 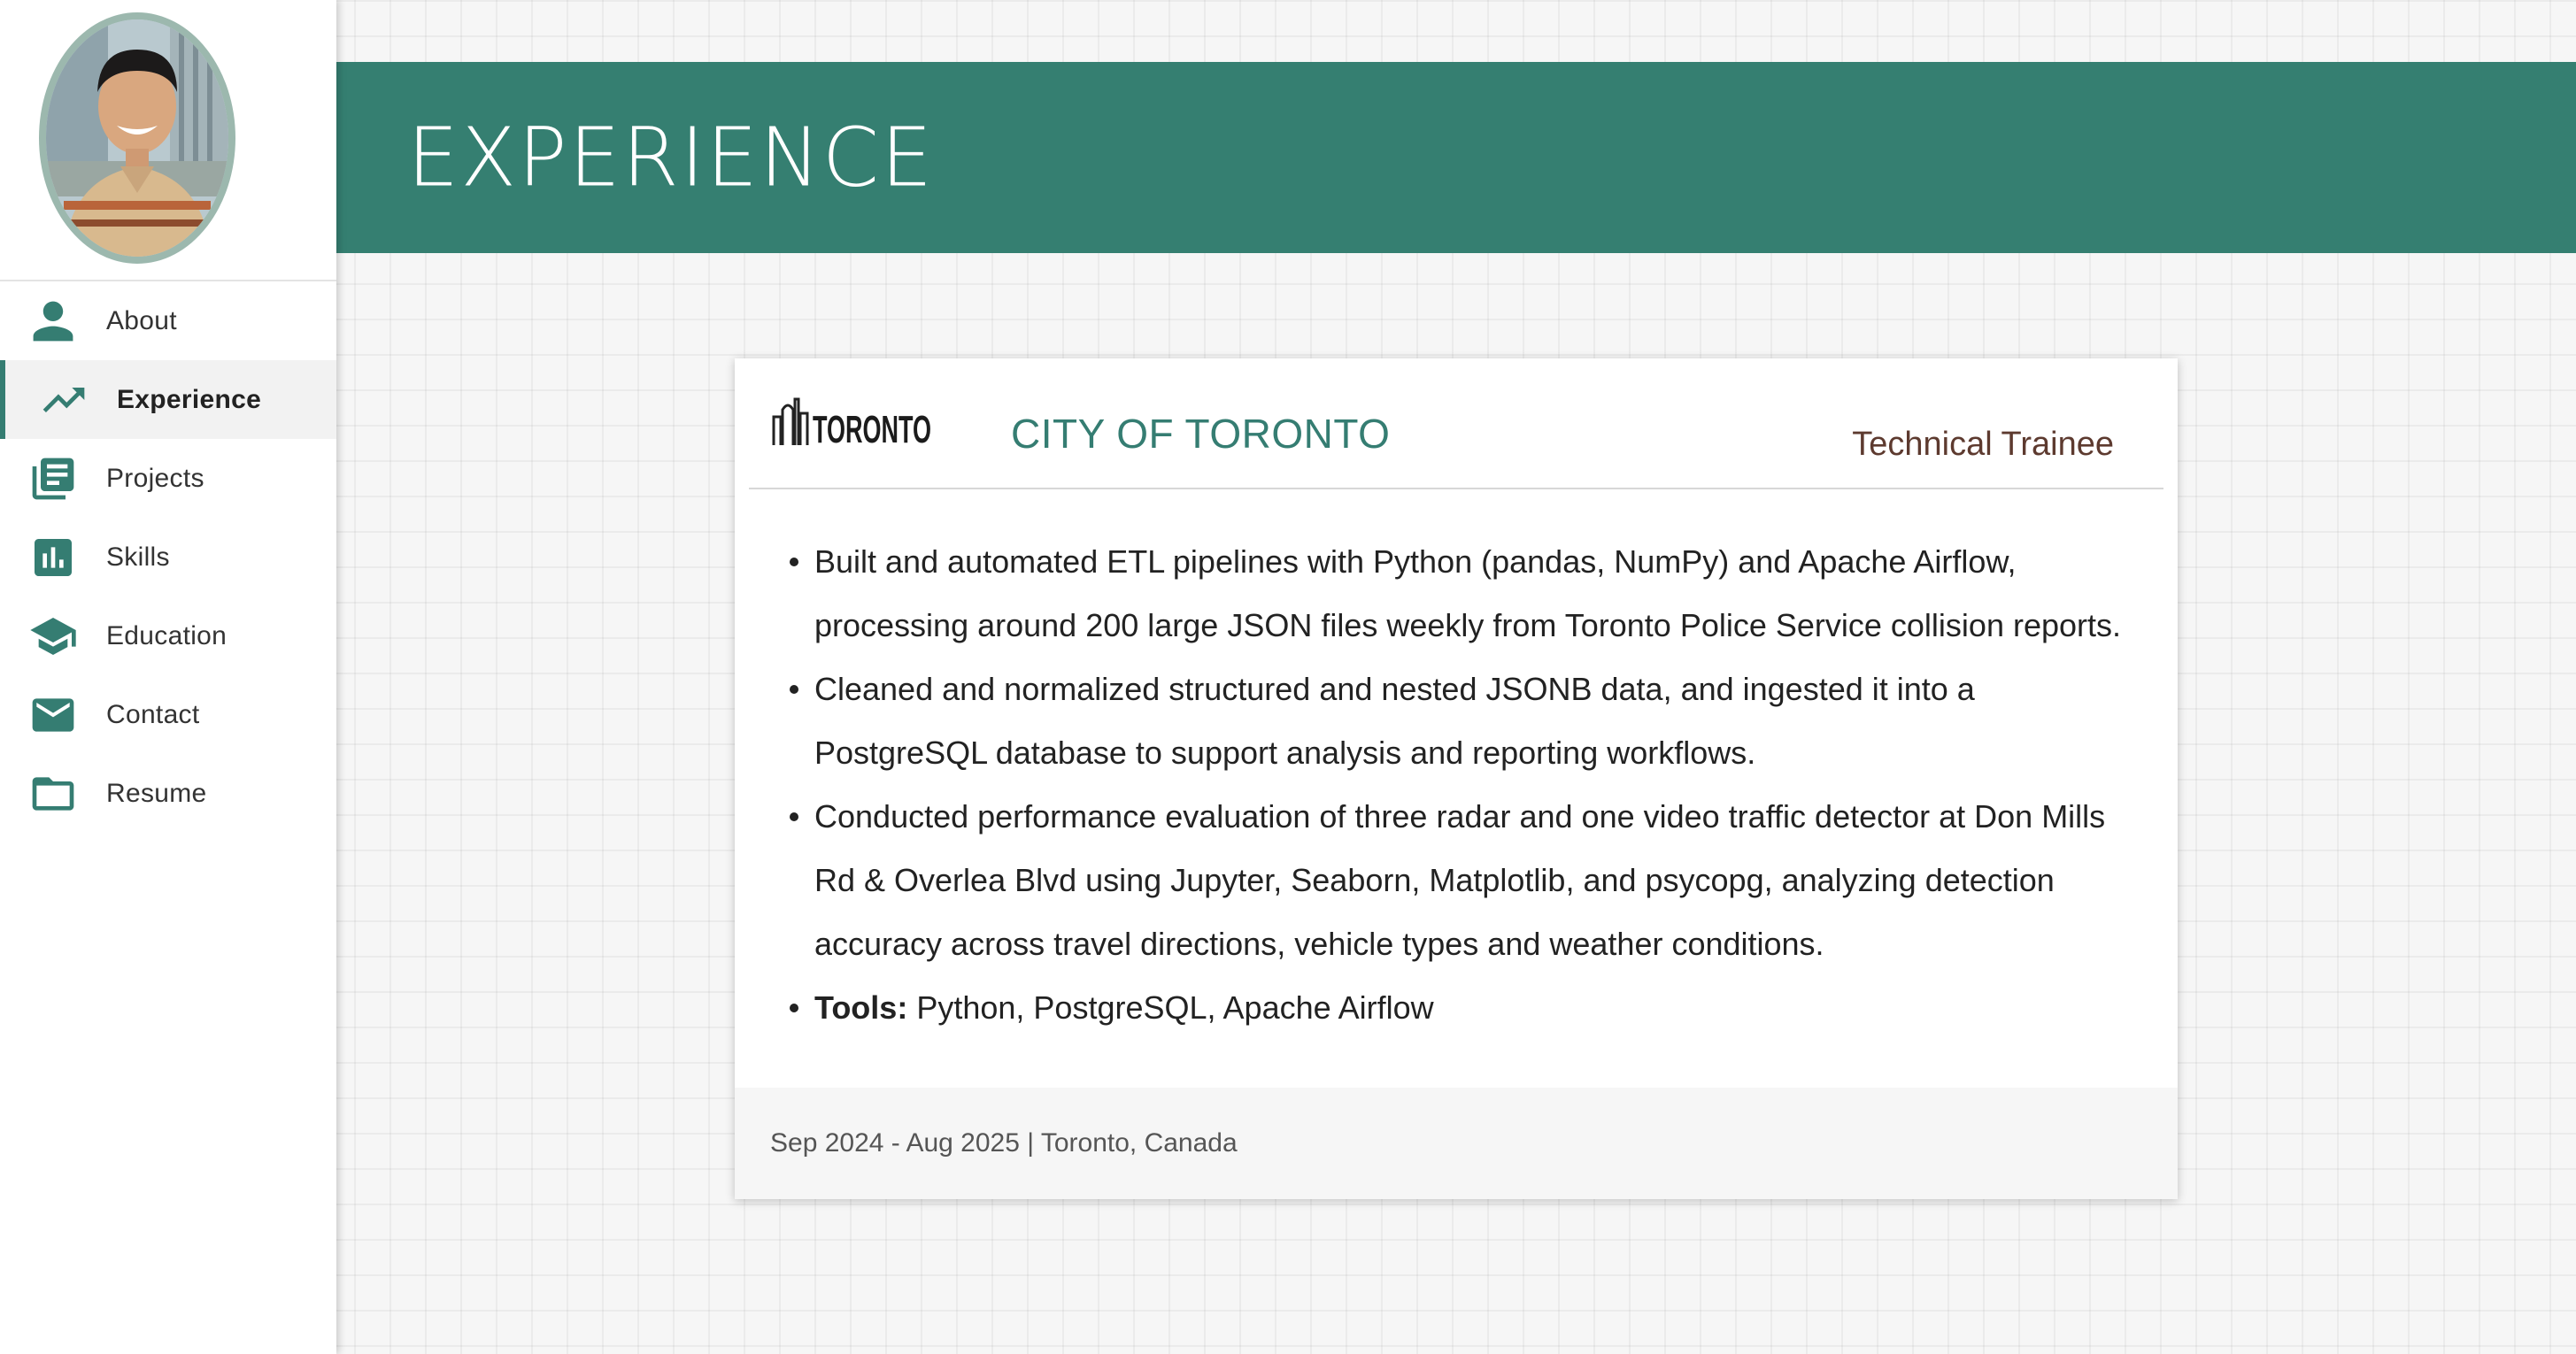 I want to click on sidebar-item-about: About, so click(x=168, y=320).